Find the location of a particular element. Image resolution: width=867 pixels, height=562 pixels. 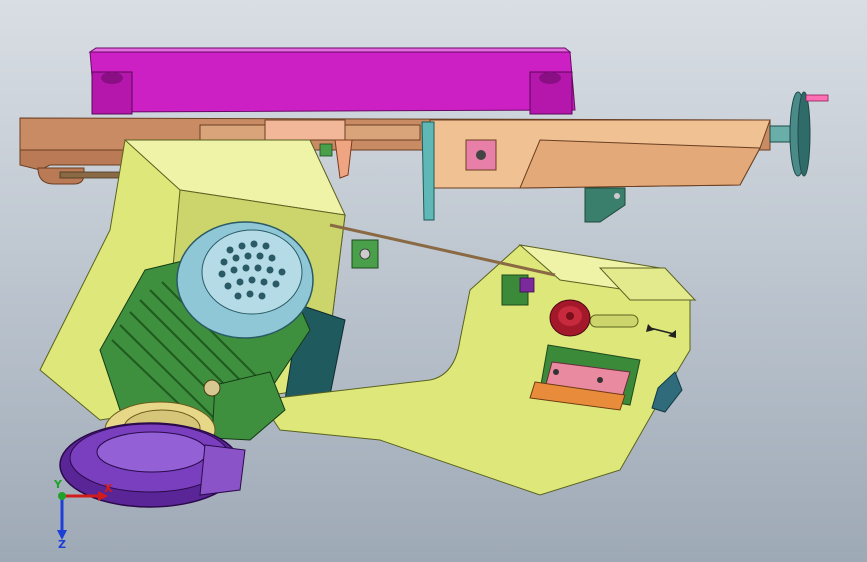

top-plate is located at coordinates (332, 81).